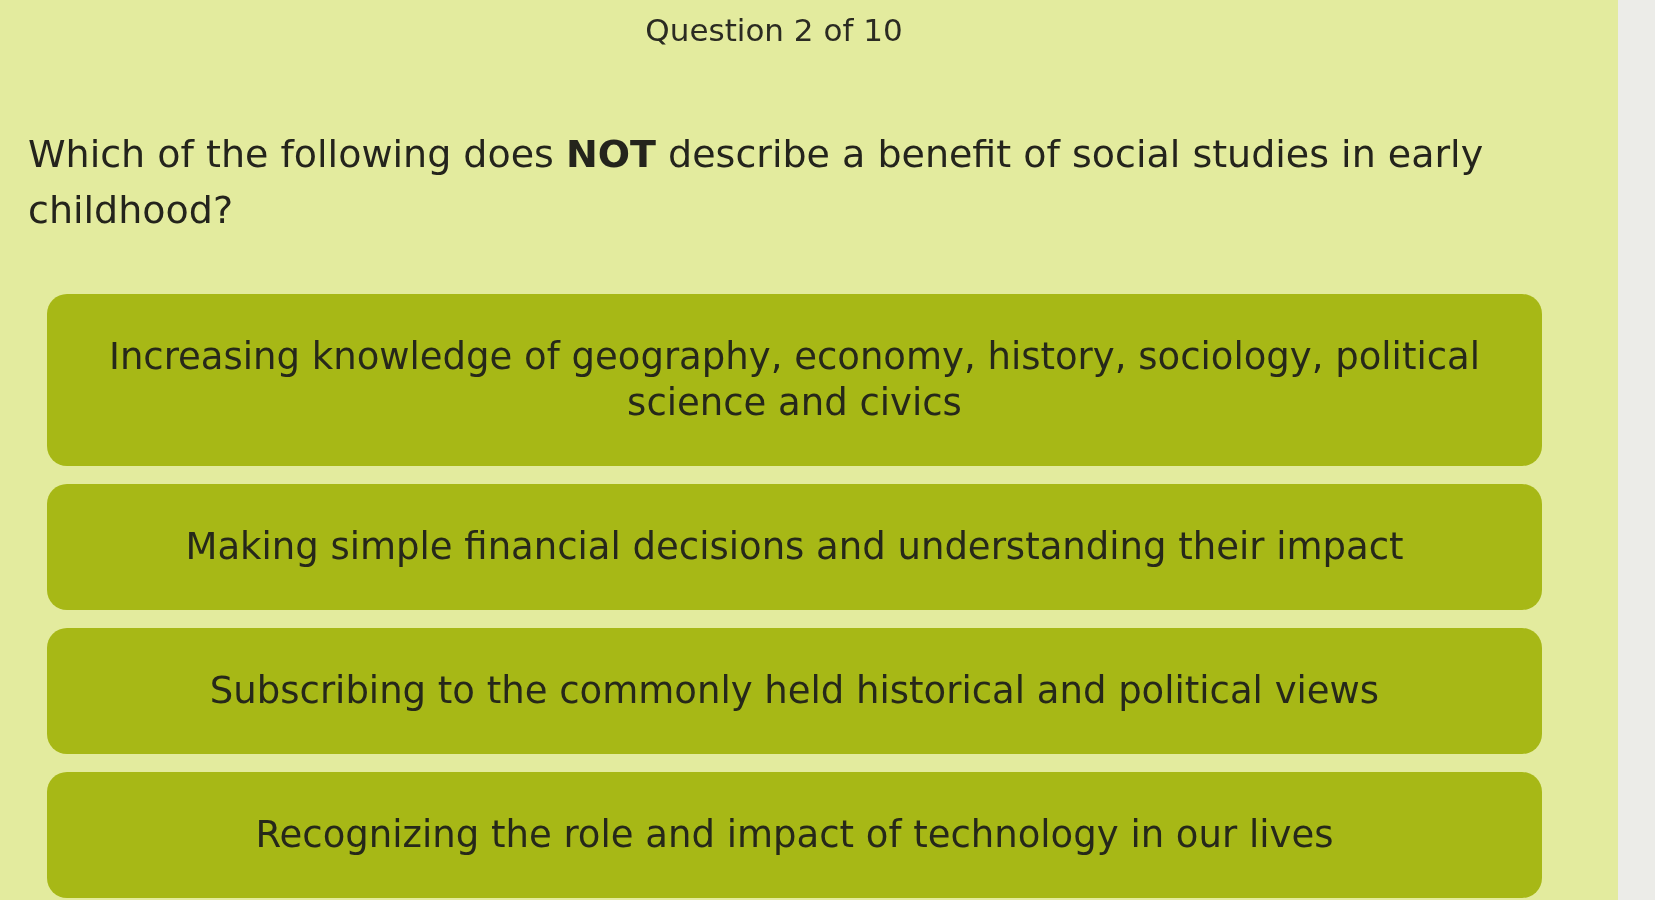 The height and width of the screenshot is (900, 1655). What do you see at coordinates (774, 30) in the screenshot?
I see `question-number-heading: Question 2 of 10` at bounding box center [774, 30].